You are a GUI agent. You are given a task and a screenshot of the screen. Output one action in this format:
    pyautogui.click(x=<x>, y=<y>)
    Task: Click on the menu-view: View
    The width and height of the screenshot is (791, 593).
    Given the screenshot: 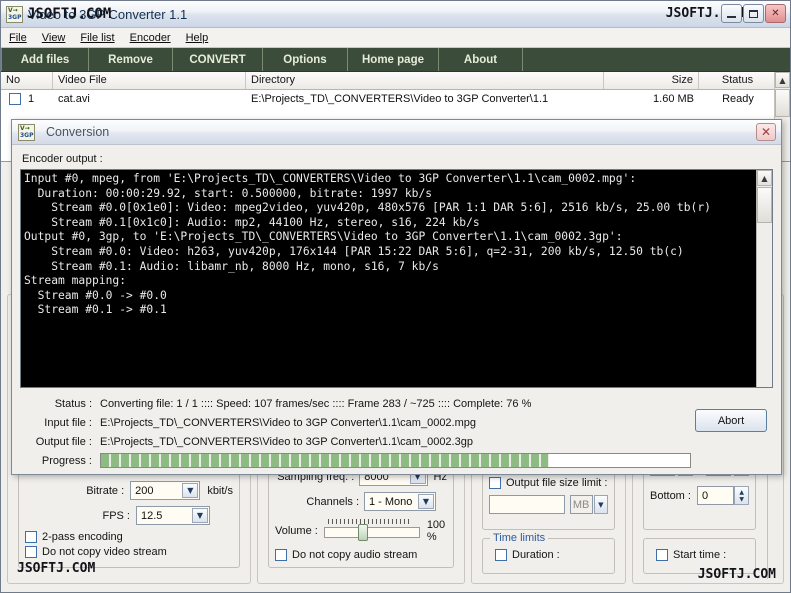 What is the action you would take?
    pyautogui.click(x=54, y=38)
    